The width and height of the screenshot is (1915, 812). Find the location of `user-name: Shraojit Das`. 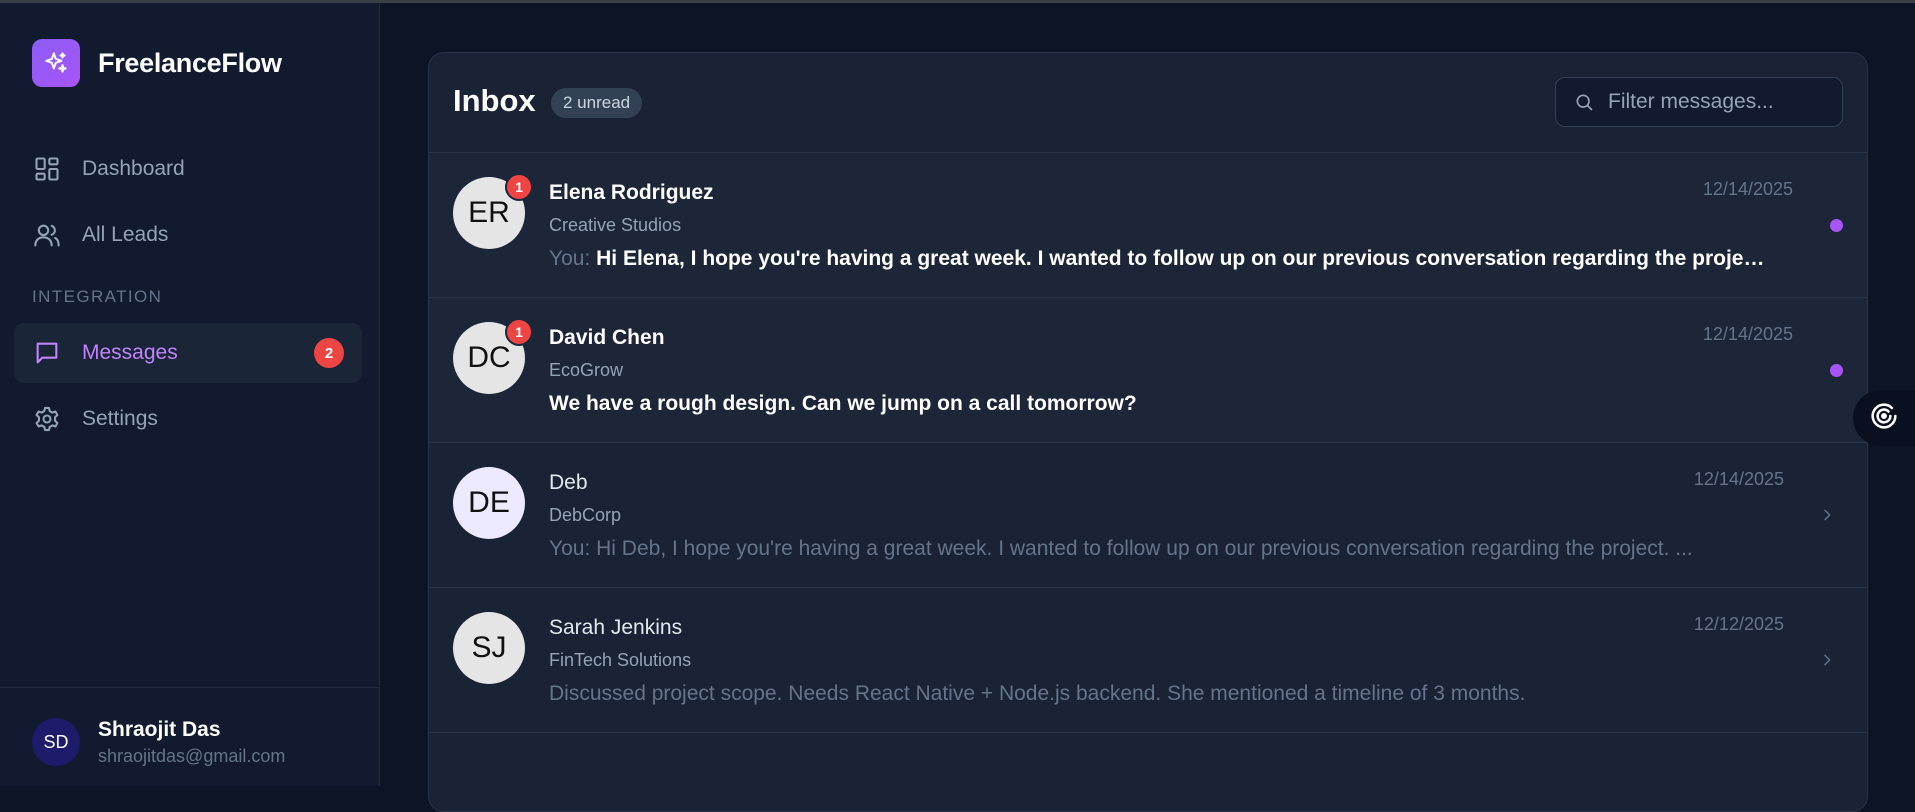

user-name: Shraojit Das is located at coordinates (159, 729).